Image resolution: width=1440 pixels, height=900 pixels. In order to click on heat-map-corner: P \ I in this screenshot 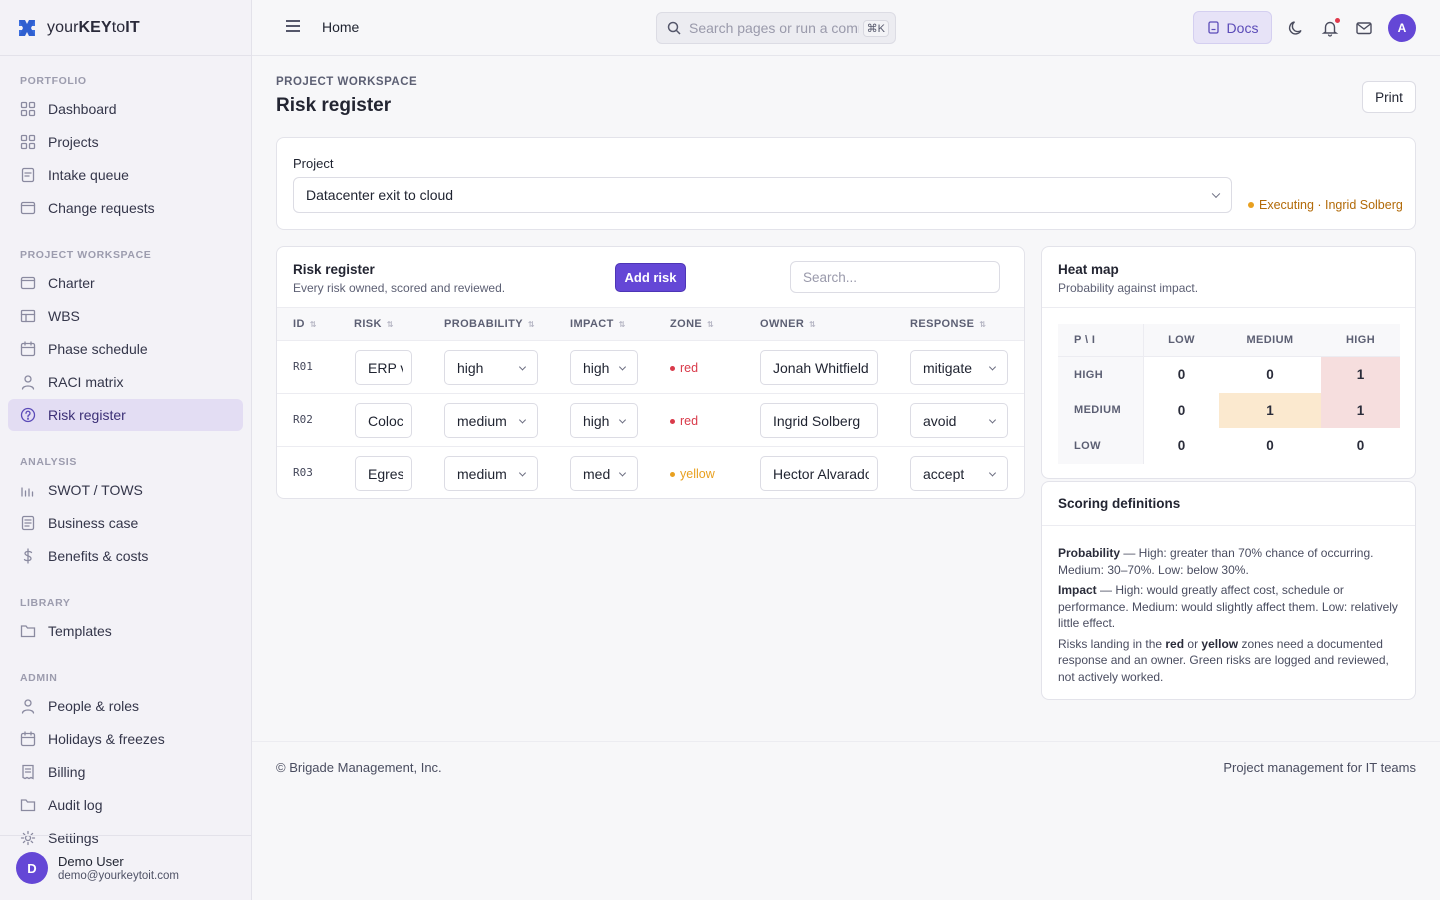, I will do `click(1101, 340)`.